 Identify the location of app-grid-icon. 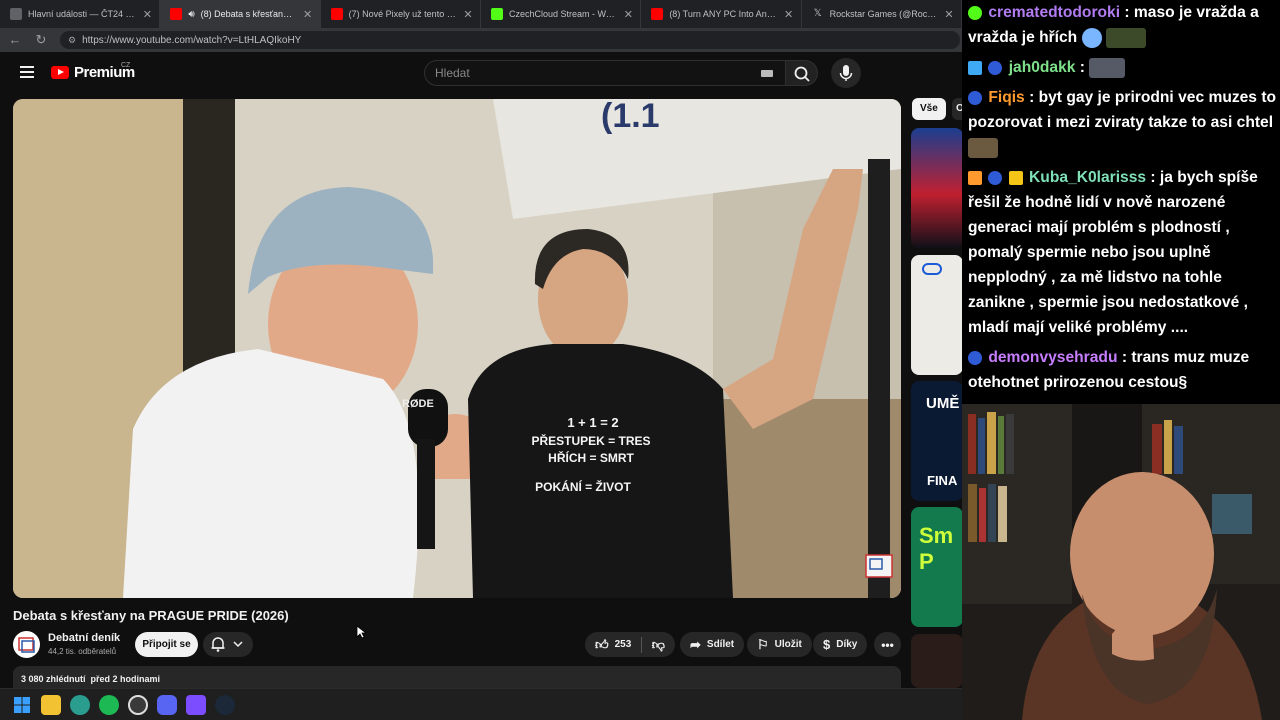
(196, 705).